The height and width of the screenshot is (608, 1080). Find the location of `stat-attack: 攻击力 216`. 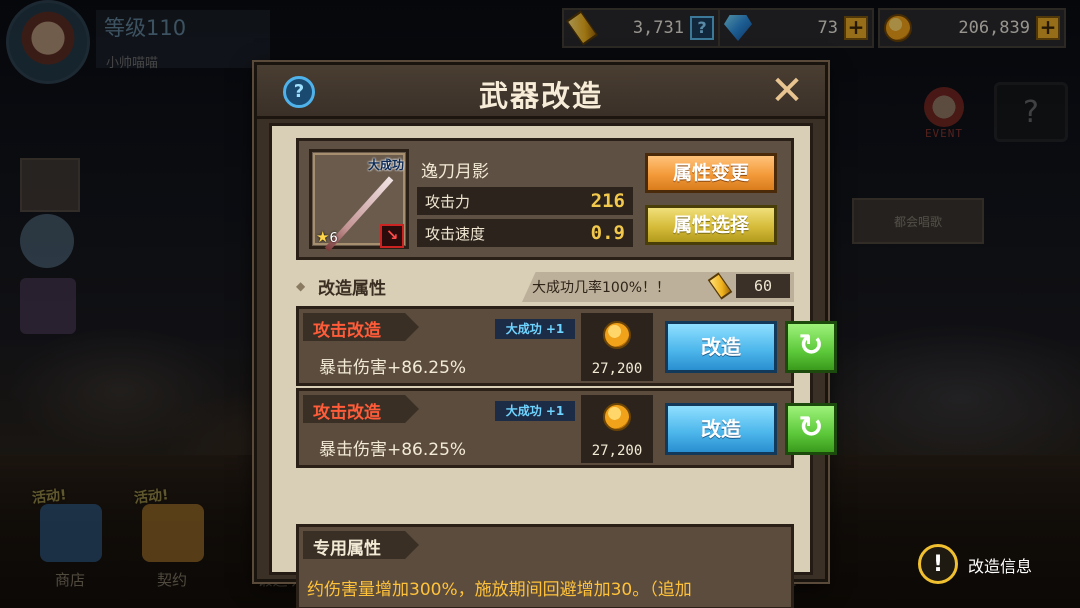

stat-attack: 攻击力 216 is located at coordinates (525, 201).